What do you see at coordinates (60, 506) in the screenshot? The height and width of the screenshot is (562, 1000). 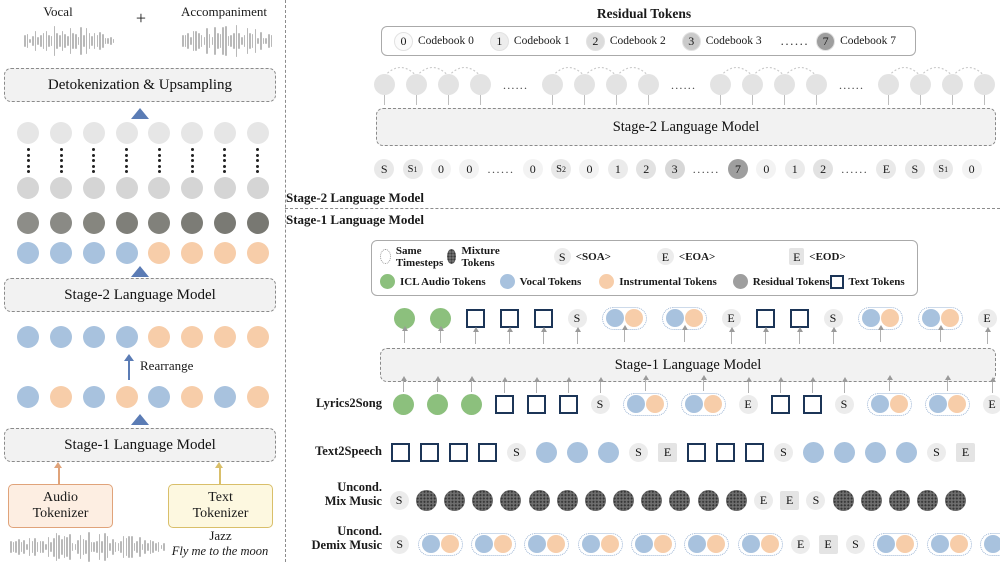 I see `audio-tokenizer-box: Audio Tokenizer` at bounding box center [60, 506].